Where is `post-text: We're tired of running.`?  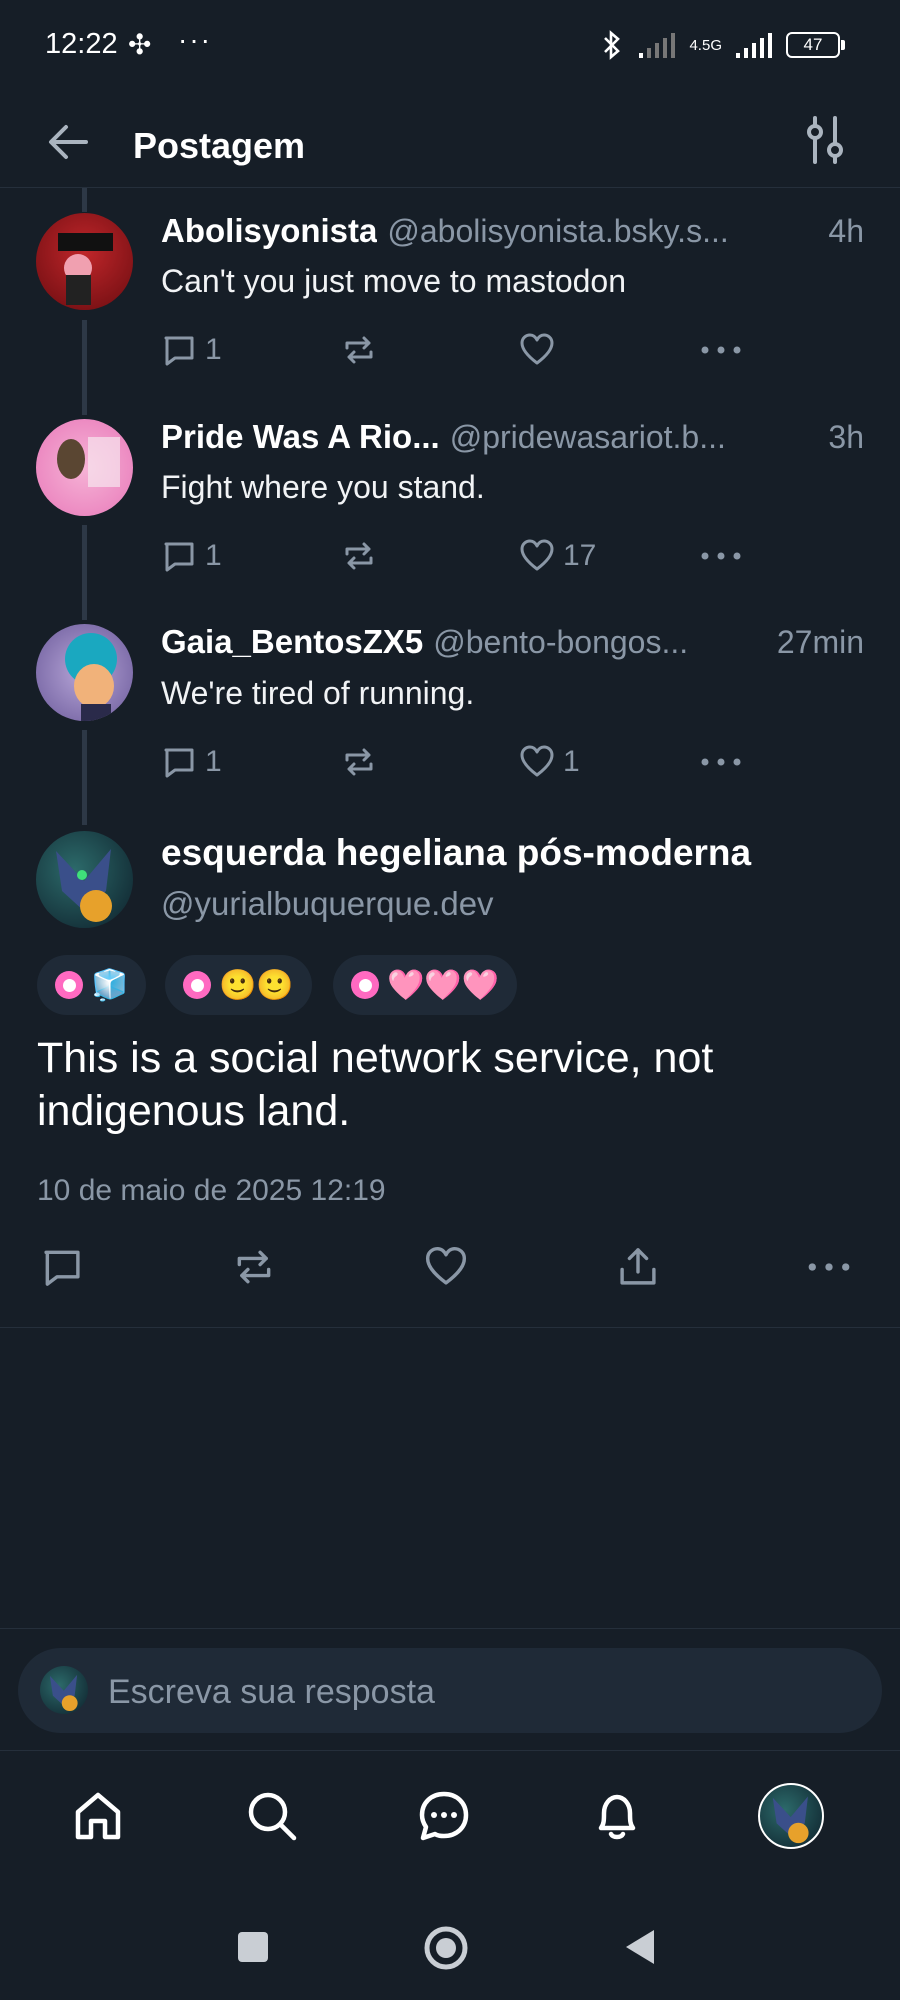
post-text: We're tired of running. is located at coordinates (318, 693).